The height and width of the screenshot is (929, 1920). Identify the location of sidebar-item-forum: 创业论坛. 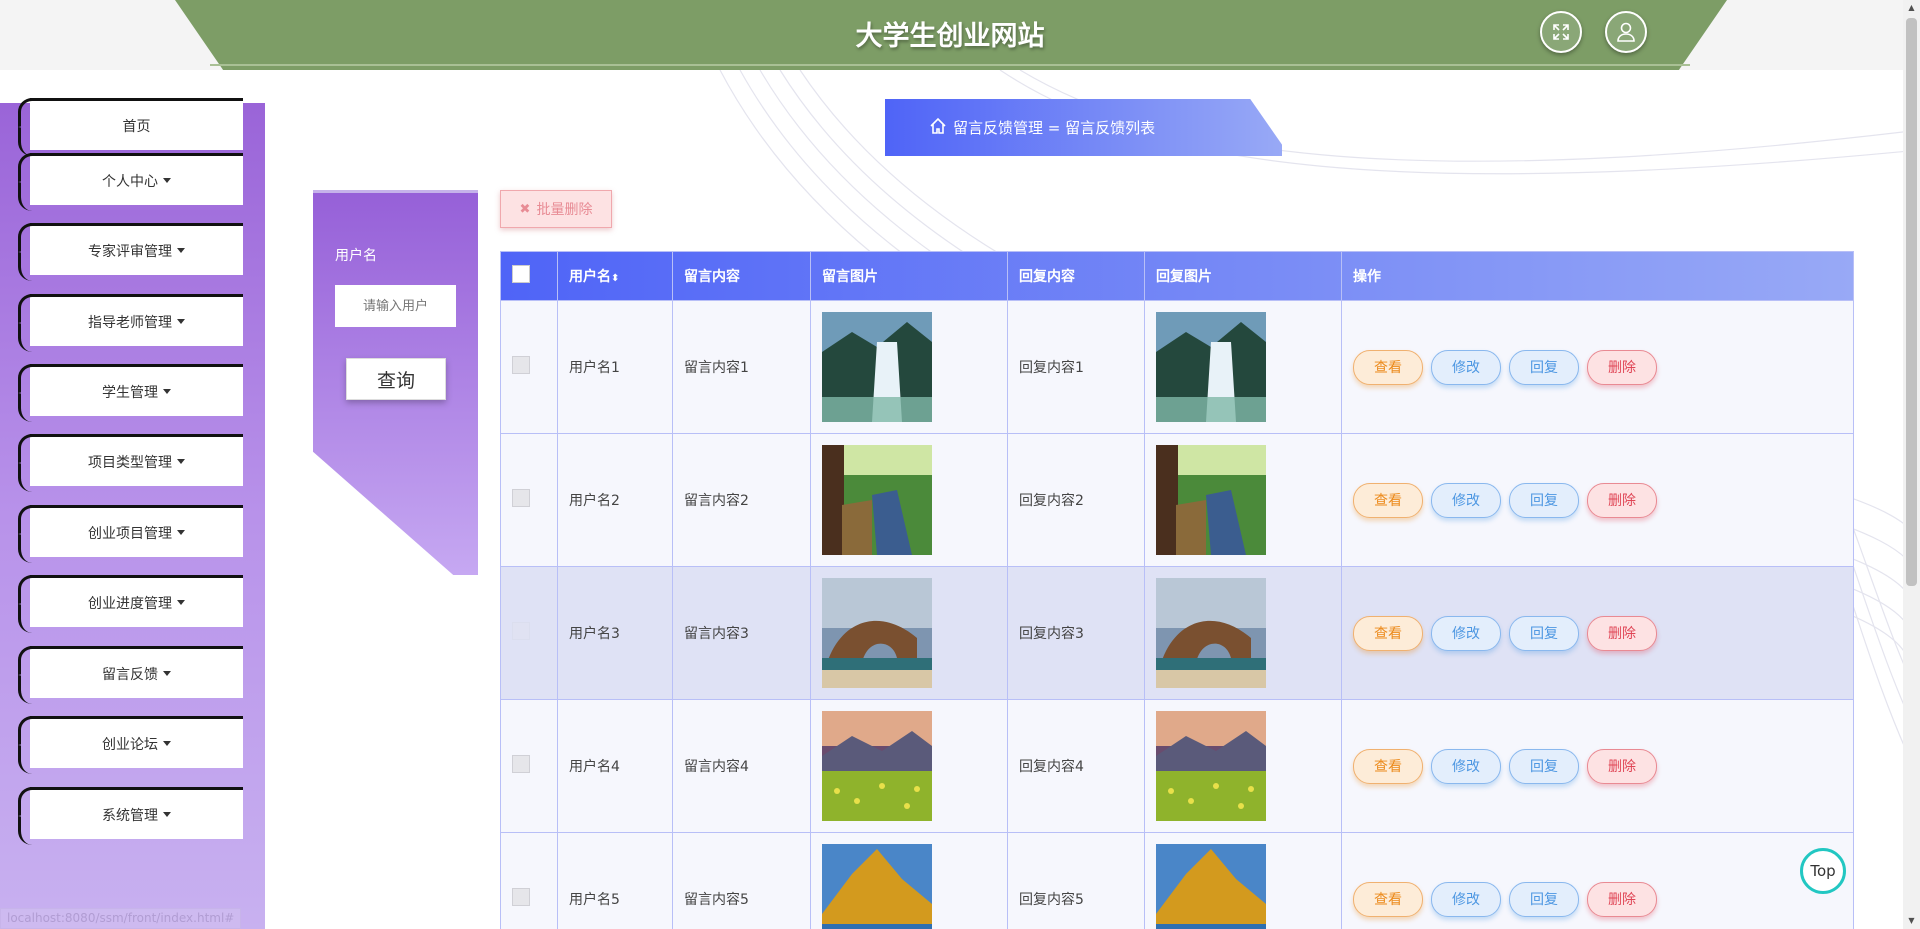
(136, 742).